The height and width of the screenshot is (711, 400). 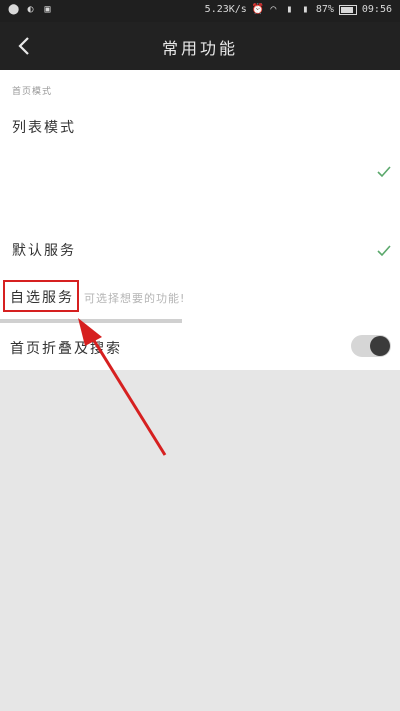 I want to click on battery-icon, so click(x=347, y=9).